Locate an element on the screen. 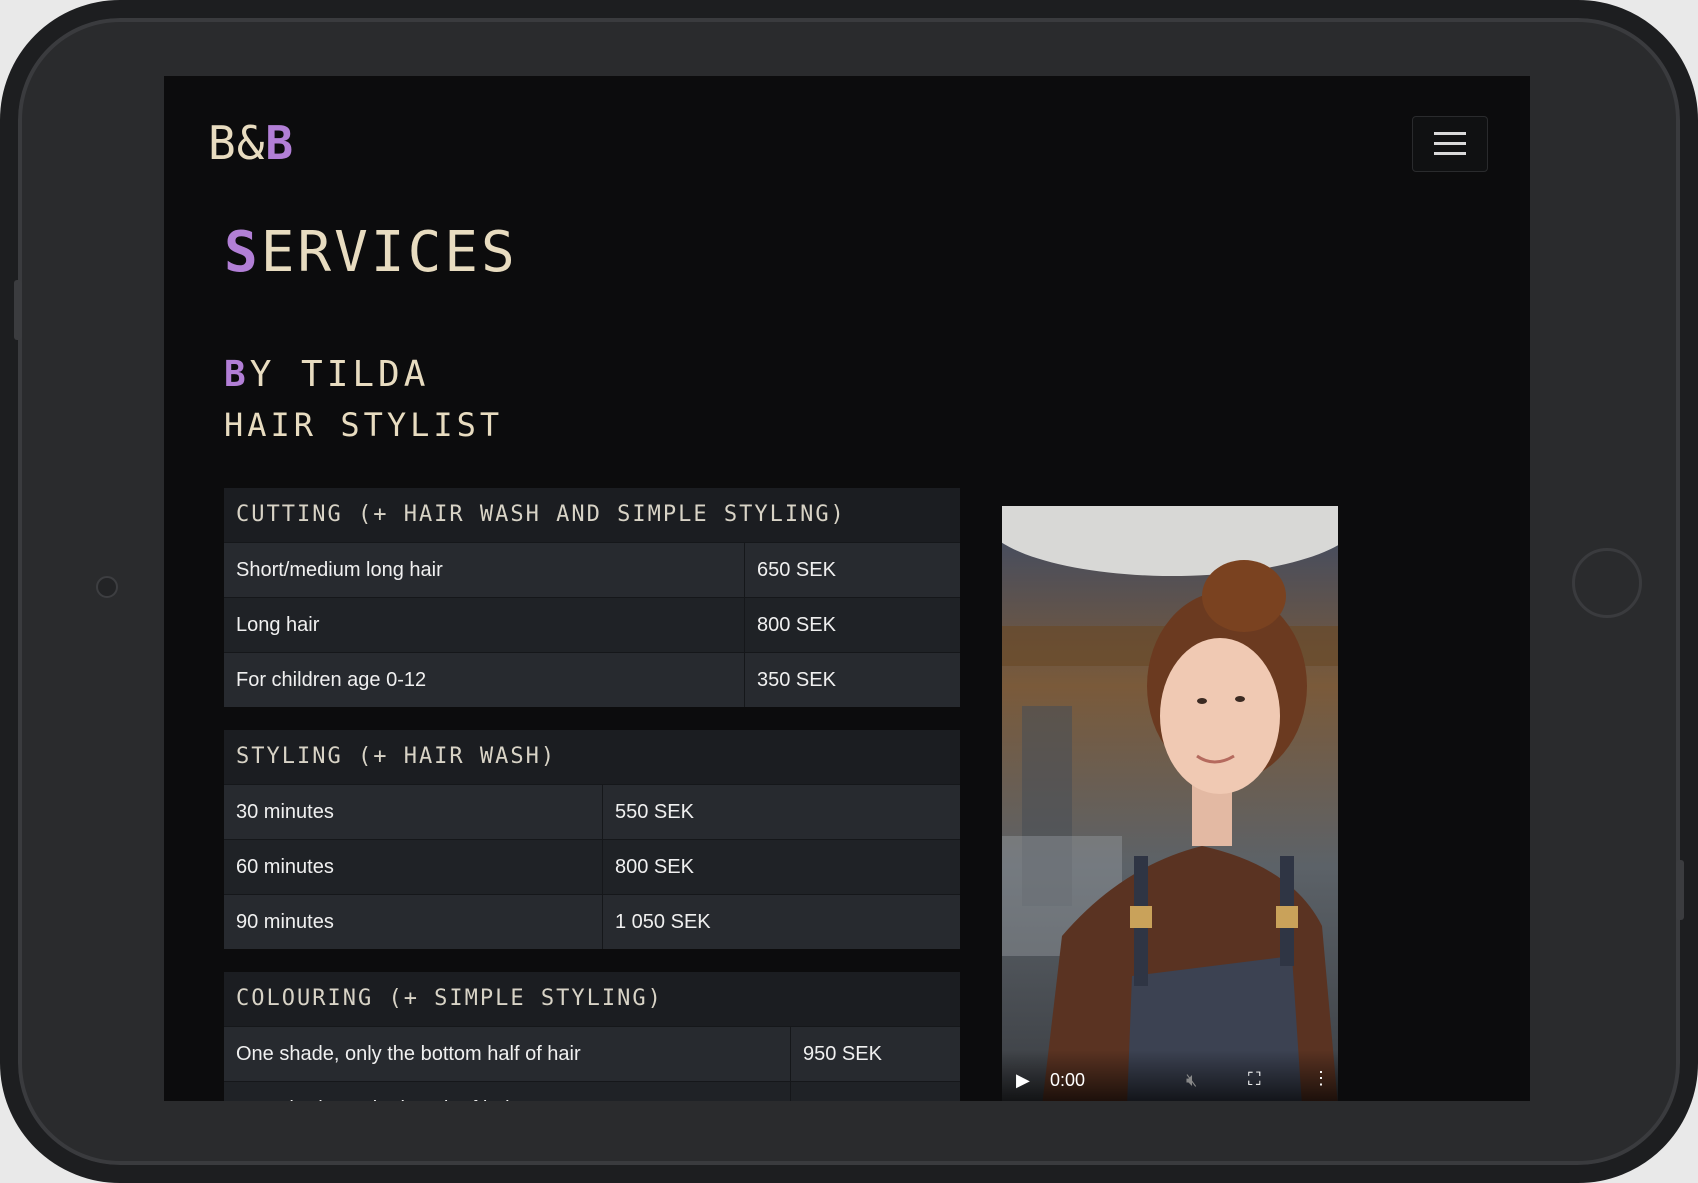 This screenshot has width=1698, height=1183. stylist-video: ▶ 0:00 🔇︎ ⛶ ⋮ is located at coordinates (1170, 803).